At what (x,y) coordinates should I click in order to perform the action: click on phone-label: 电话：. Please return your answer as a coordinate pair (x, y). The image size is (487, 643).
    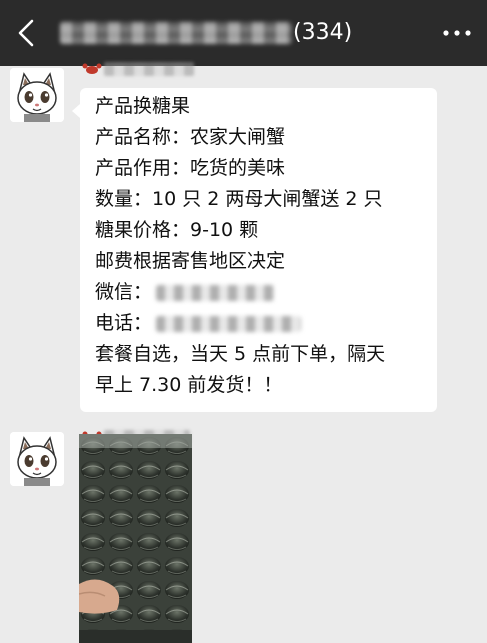
    Looking at the image, I should click on (124, 323).